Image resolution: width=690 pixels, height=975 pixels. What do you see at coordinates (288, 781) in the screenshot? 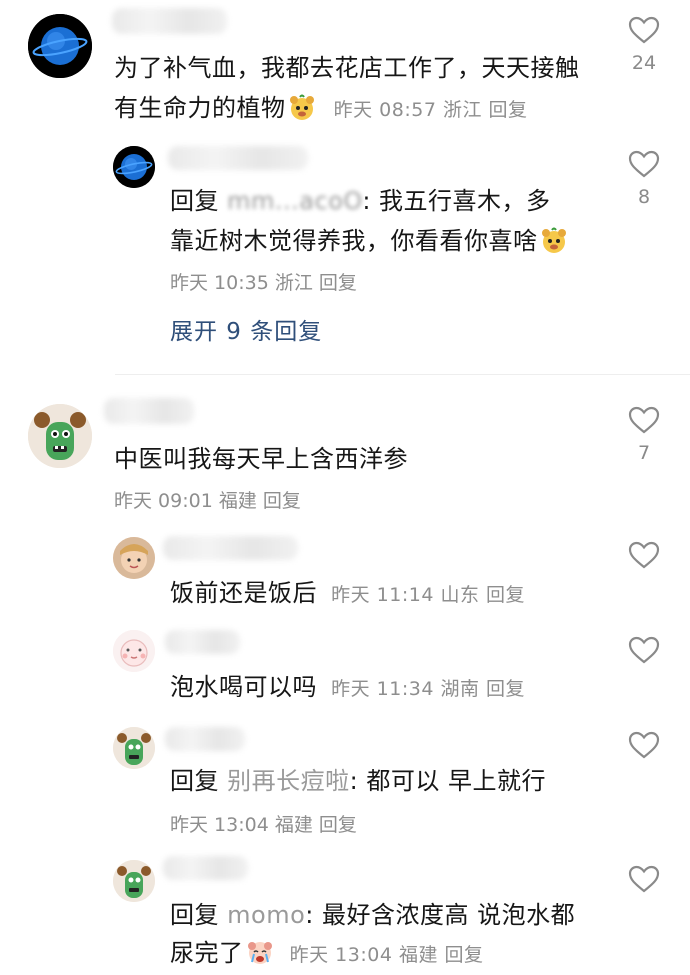
I see `mention-link: 别再长痘啦` at bounding box center [288, 781].